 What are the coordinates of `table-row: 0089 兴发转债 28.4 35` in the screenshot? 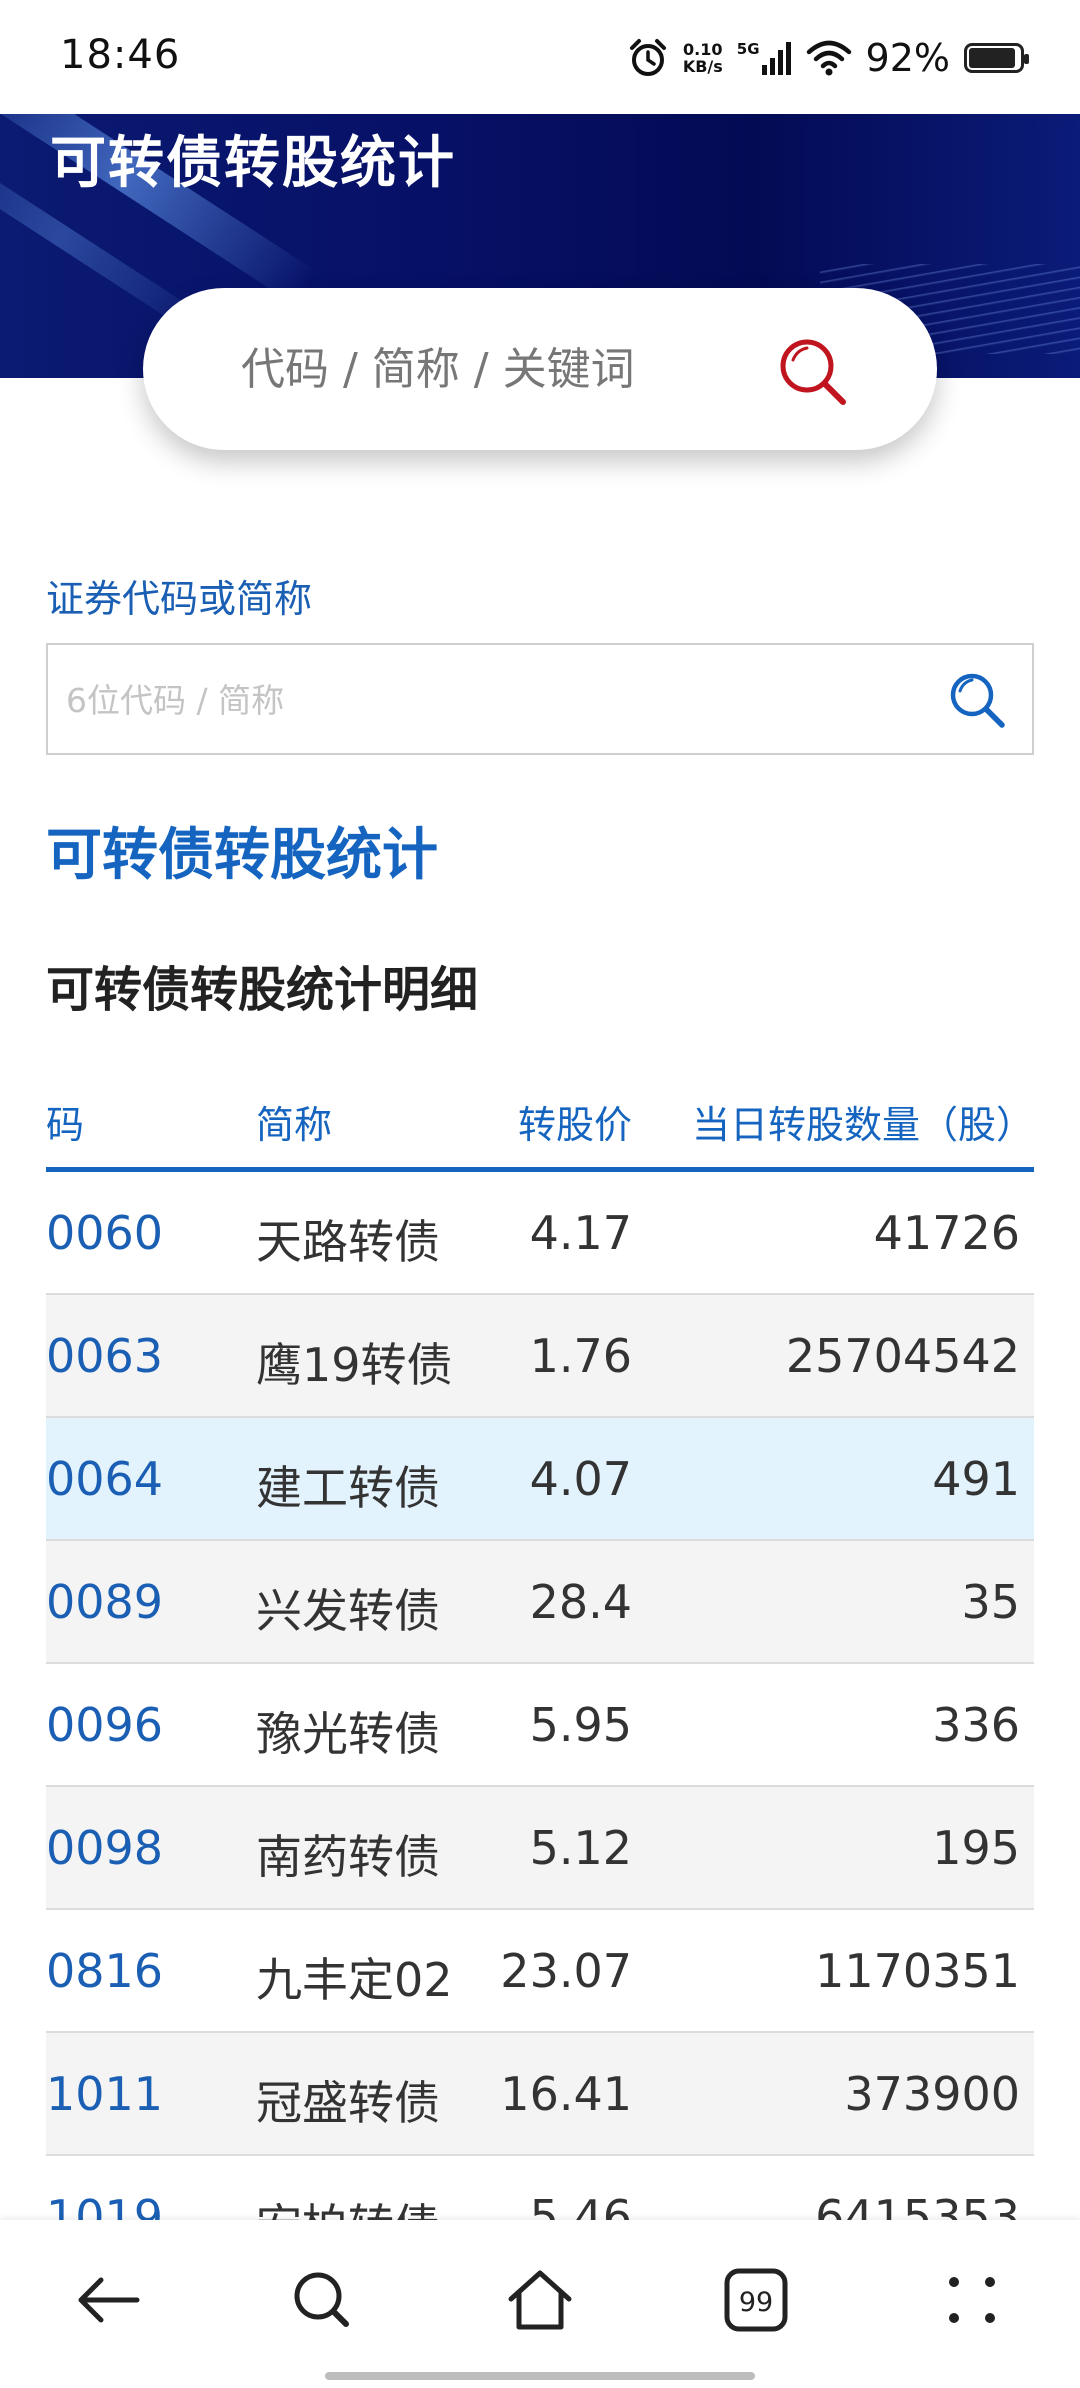 It's located at (540, 1602).